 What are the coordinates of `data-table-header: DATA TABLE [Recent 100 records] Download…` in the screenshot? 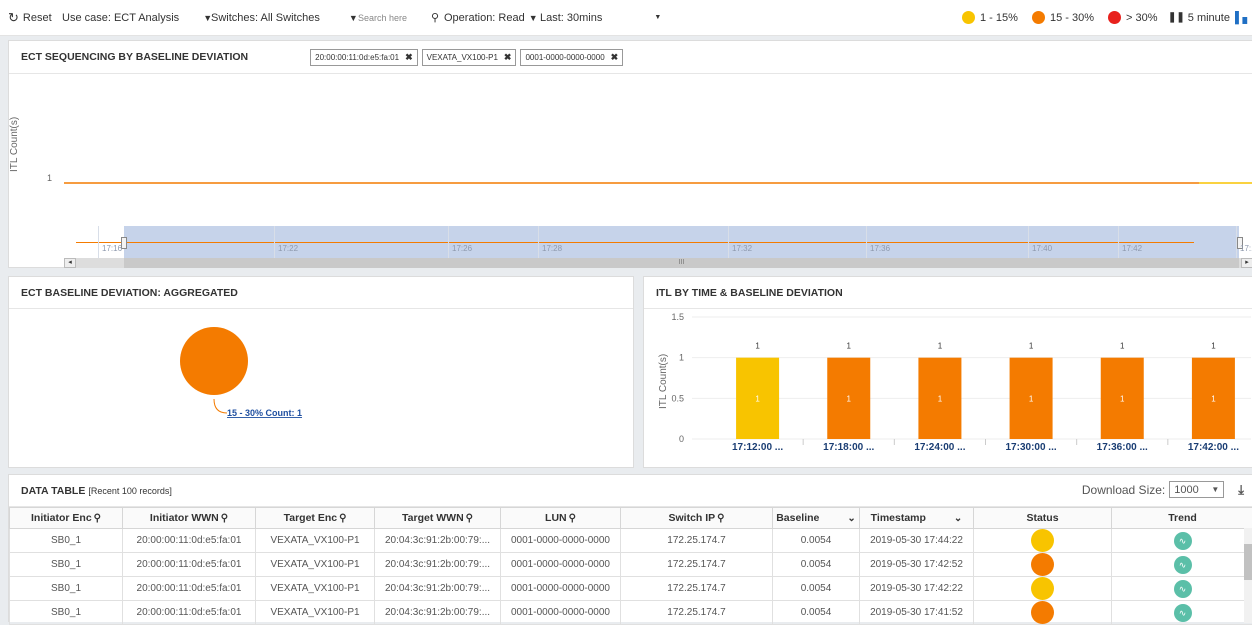 It's located at (630, 491).